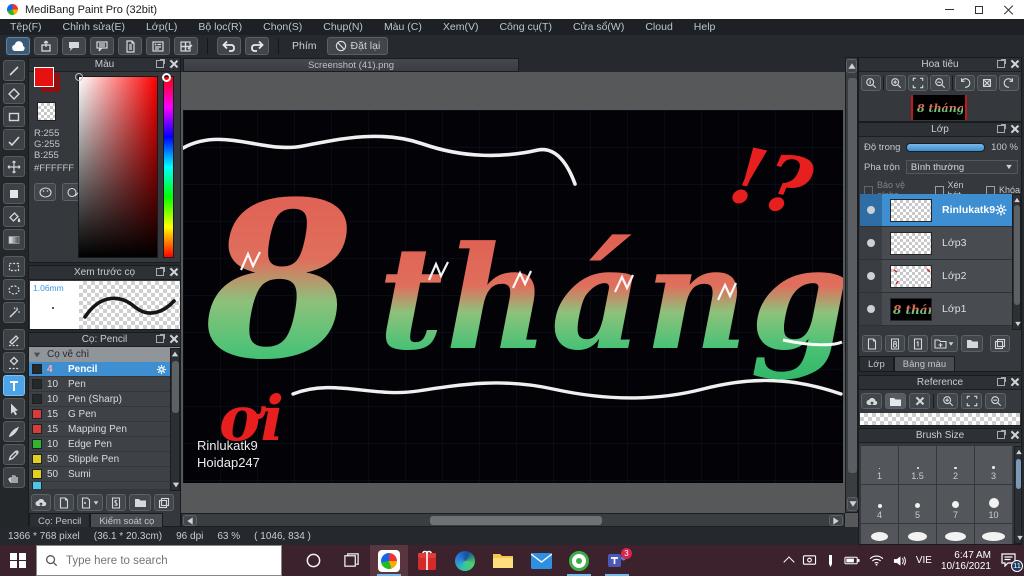  I want to click on task-view-button, so click(351, 560).